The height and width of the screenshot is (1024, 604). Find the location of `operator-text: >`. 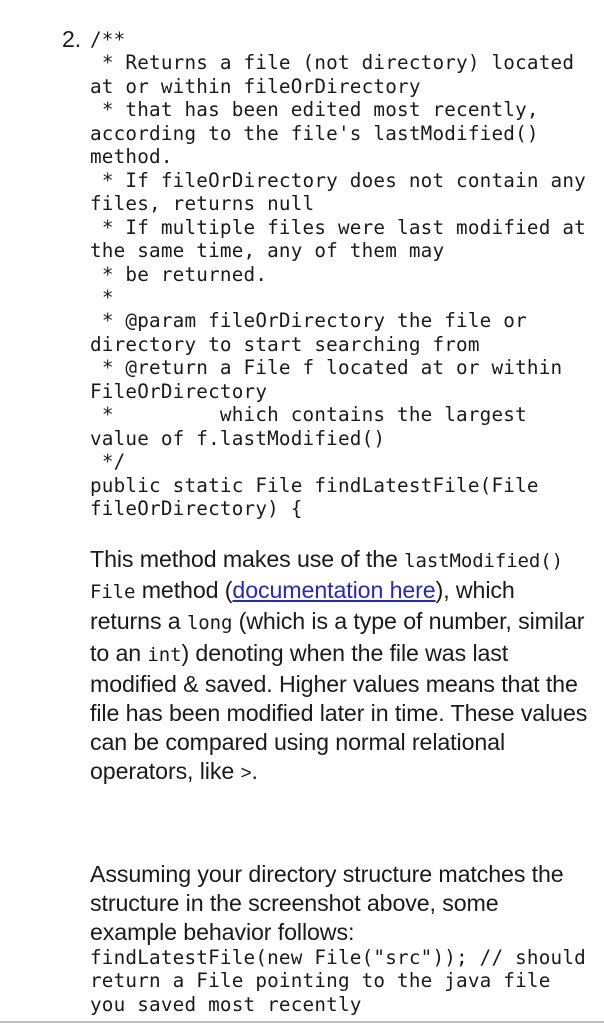

operator-text: > is located at coordinates (246, 774).